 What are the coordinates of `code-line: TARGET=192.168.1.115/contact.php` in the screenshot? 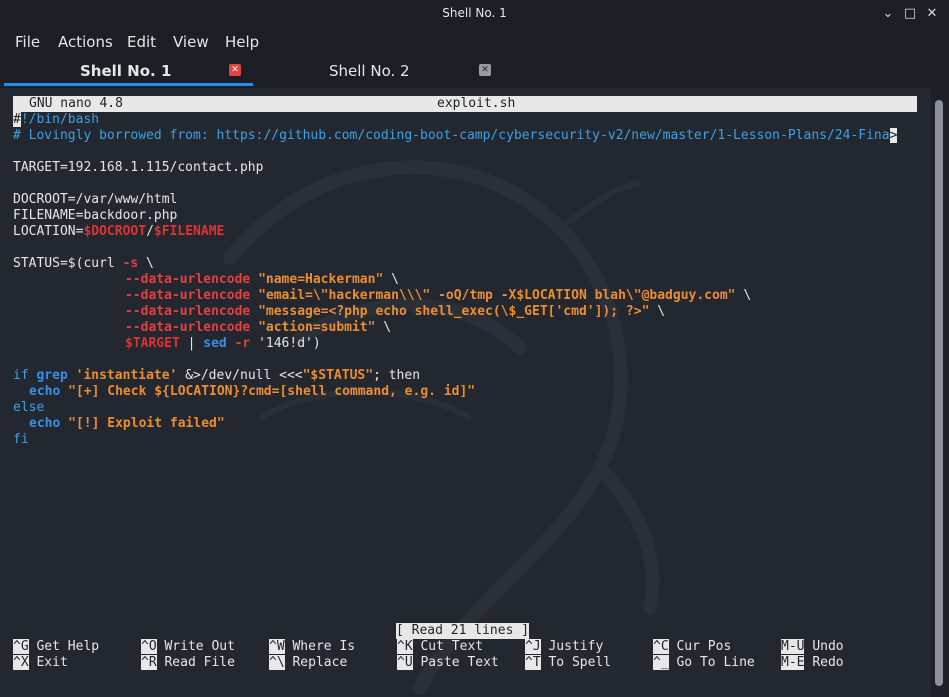 It's located at (138, 167).